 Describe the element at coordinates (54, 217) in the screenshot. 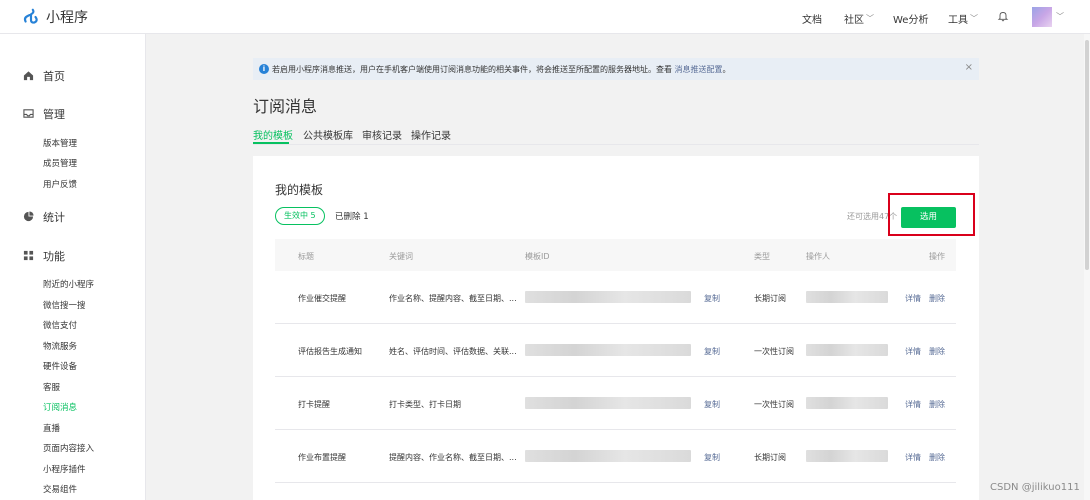

I see `sidebar-item-label: 统计` at that location.